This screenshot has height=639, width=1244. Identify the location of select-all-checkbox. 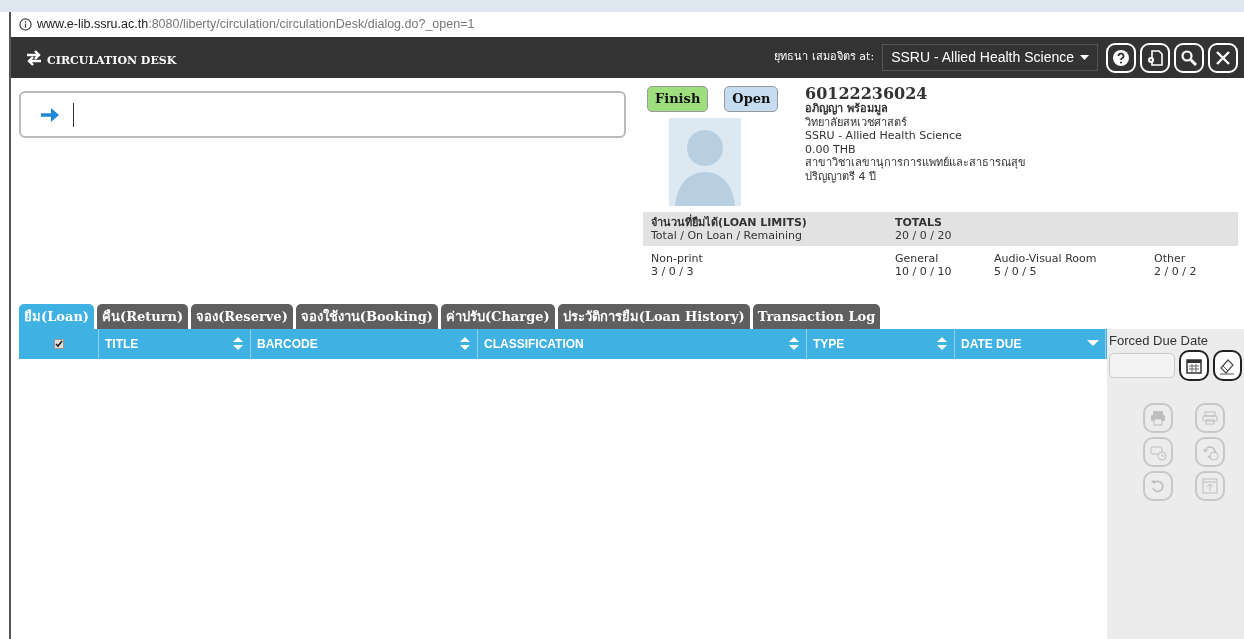
(58, 343).